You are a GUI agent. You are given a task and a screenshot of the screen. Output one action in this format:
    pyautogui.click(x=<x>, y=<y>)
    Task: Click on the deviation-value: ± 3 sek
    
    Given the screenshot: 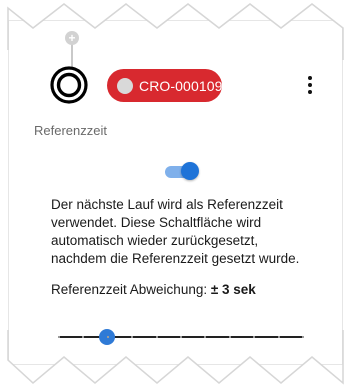 What is the action you would take?
    pyautogui.click(x=233, y=289)
    